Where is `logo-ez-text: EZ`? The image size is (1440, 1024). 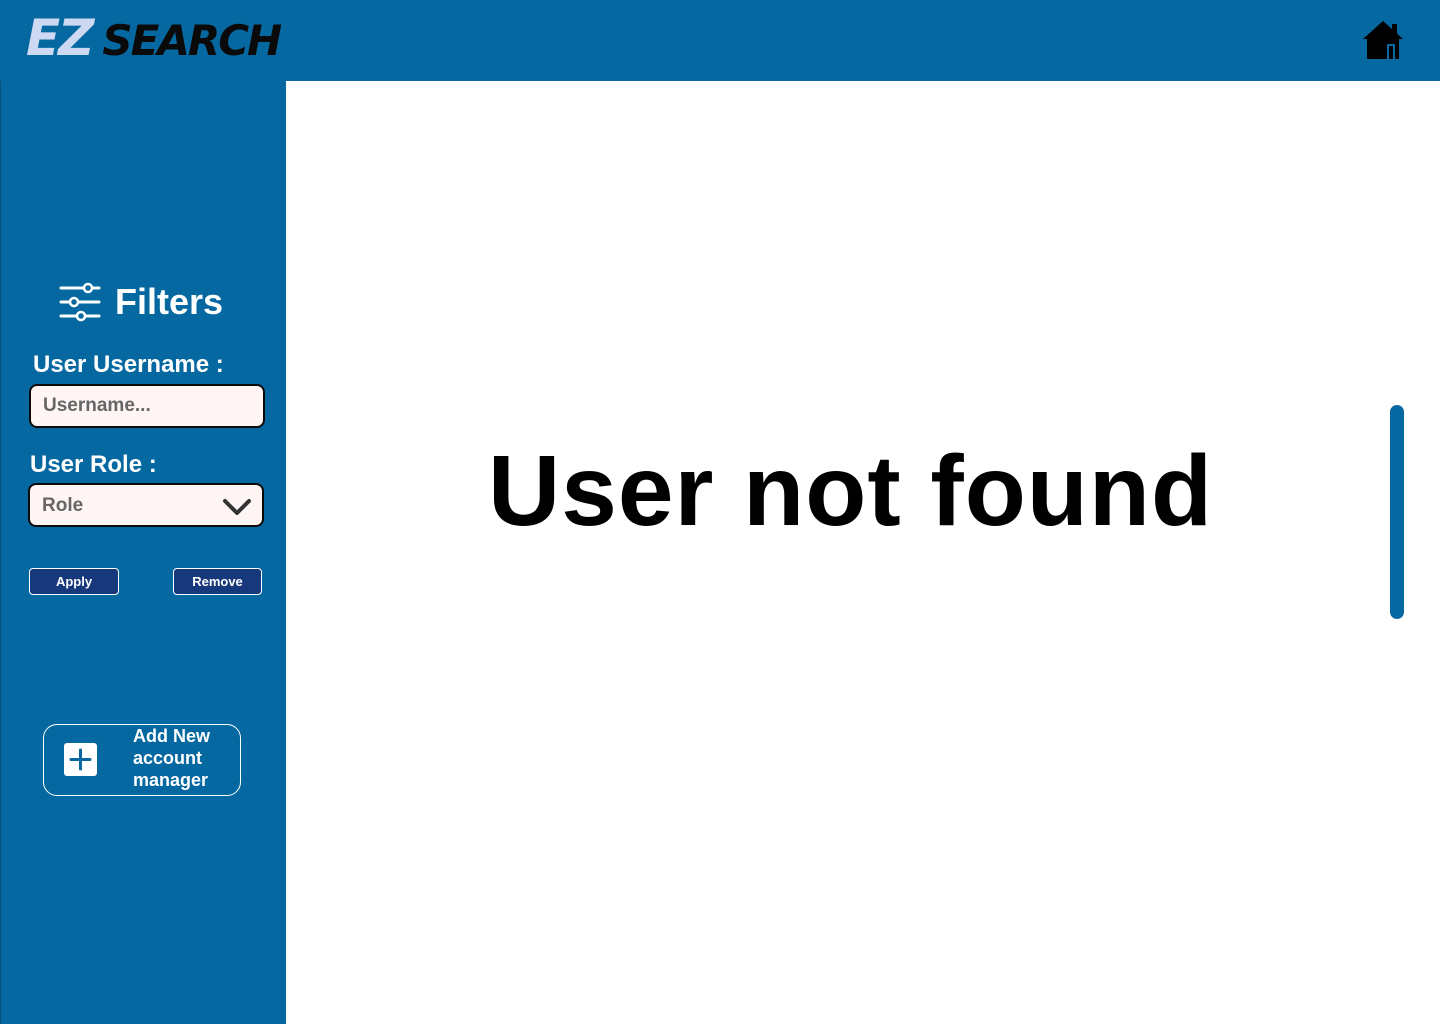 logo-ez-text: EZ is located at coordinates (60, 38).